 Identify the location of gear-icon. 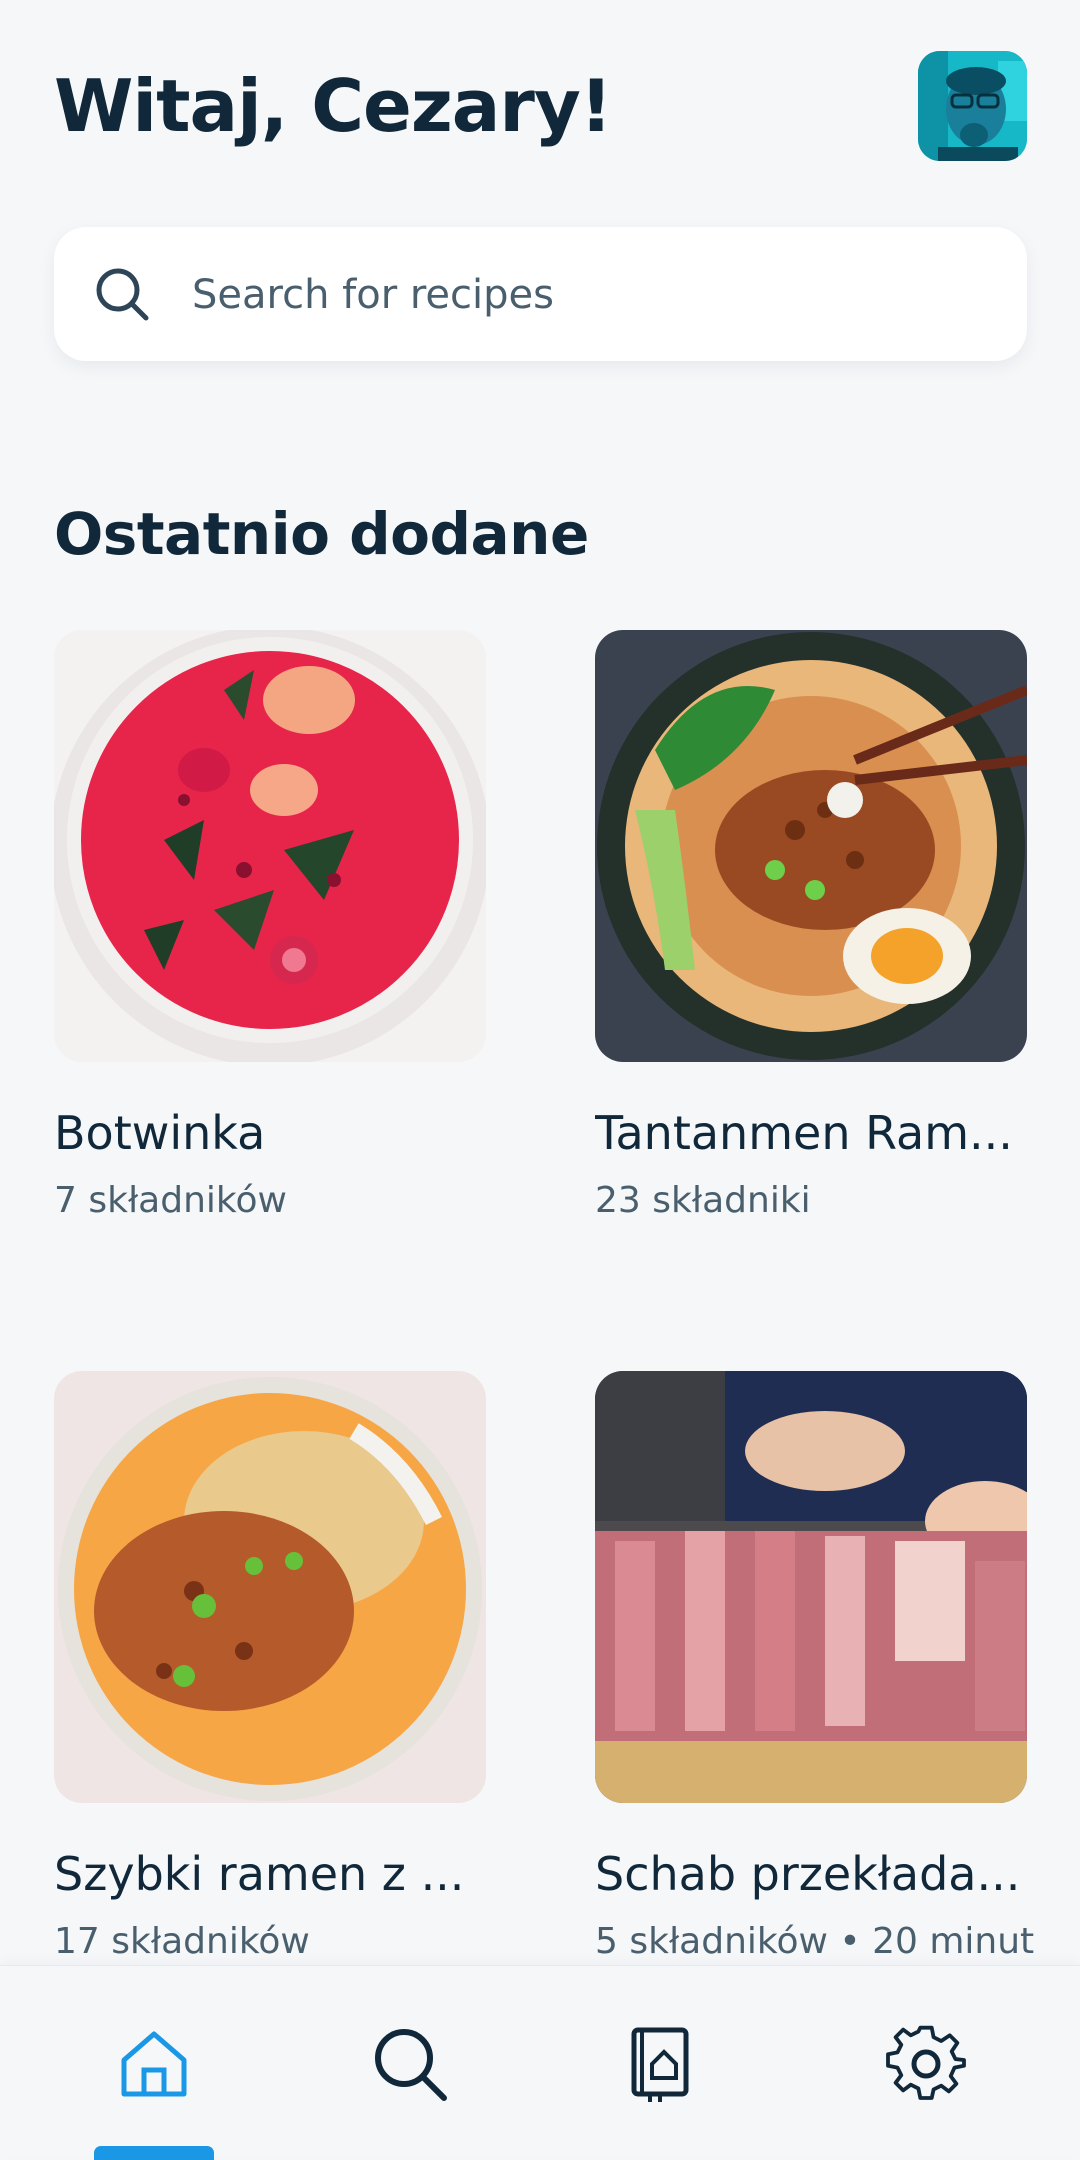
(926, 2062).